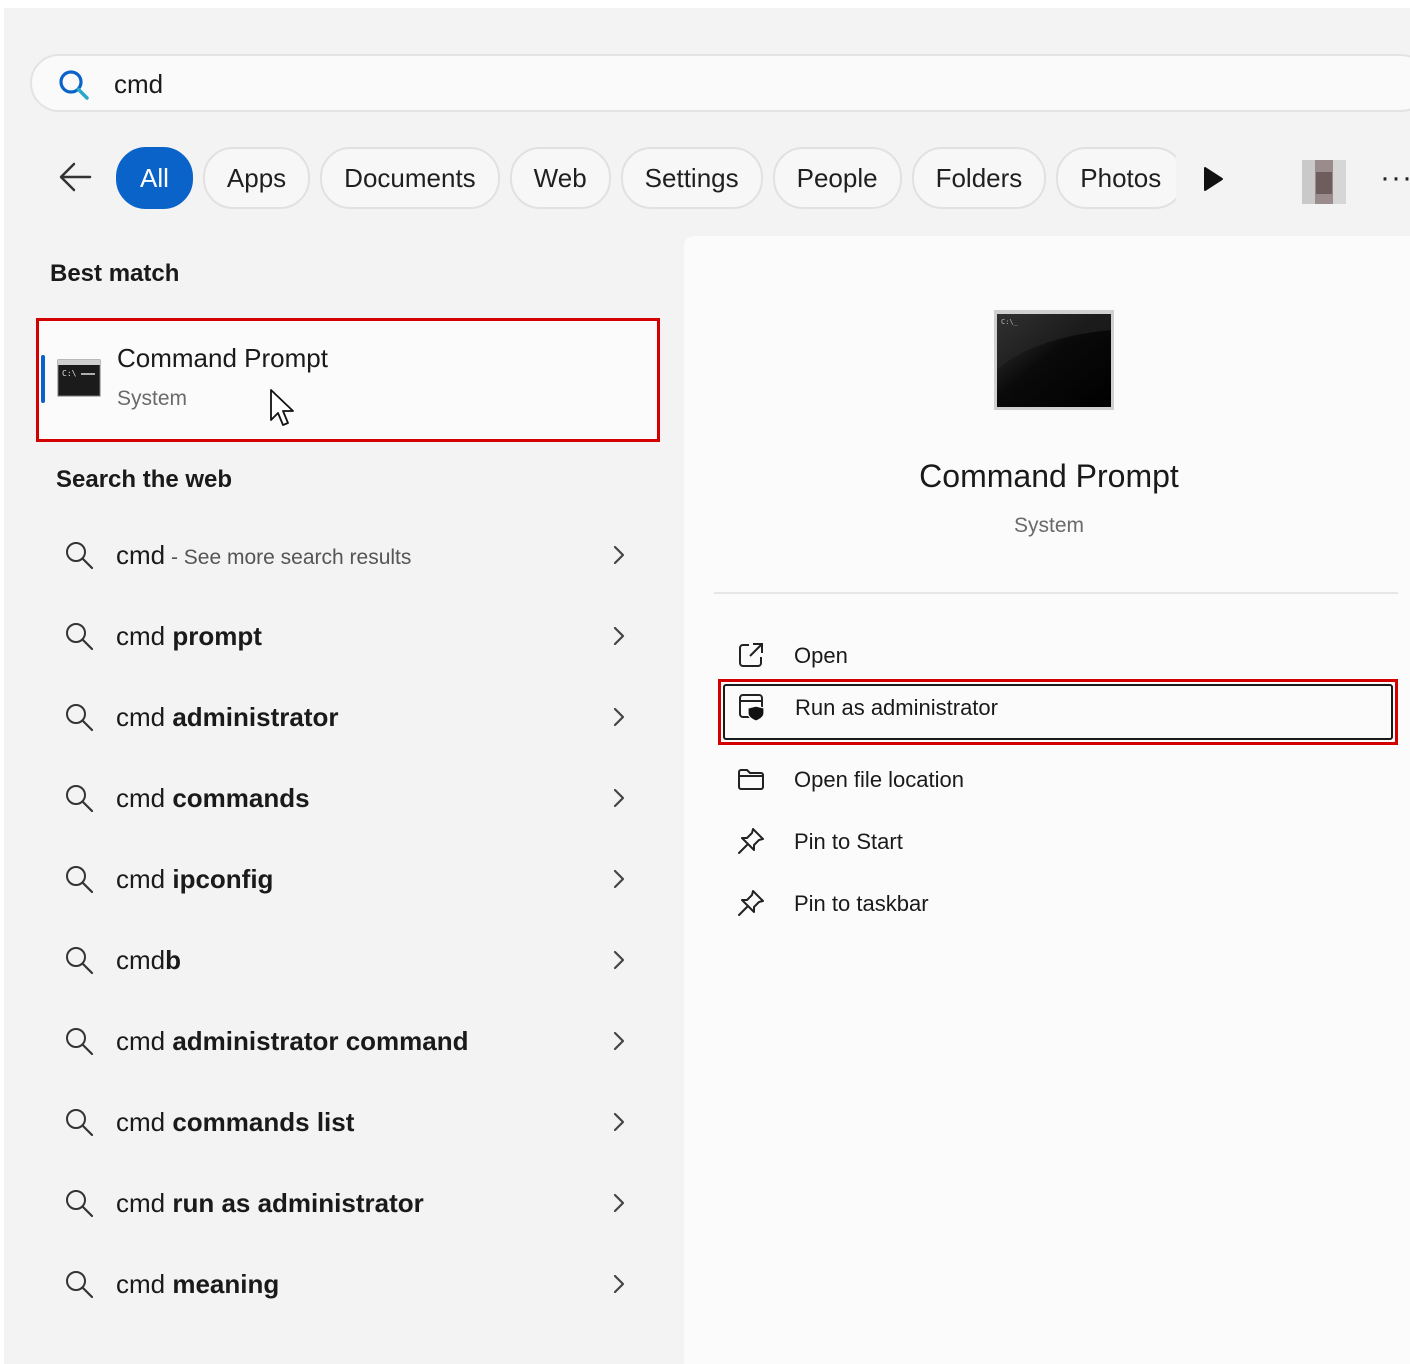 Image resolution: width=1410 pixels, height=1364 pixels. I want to click on detail-subtitle: System, so click(1048, 525).